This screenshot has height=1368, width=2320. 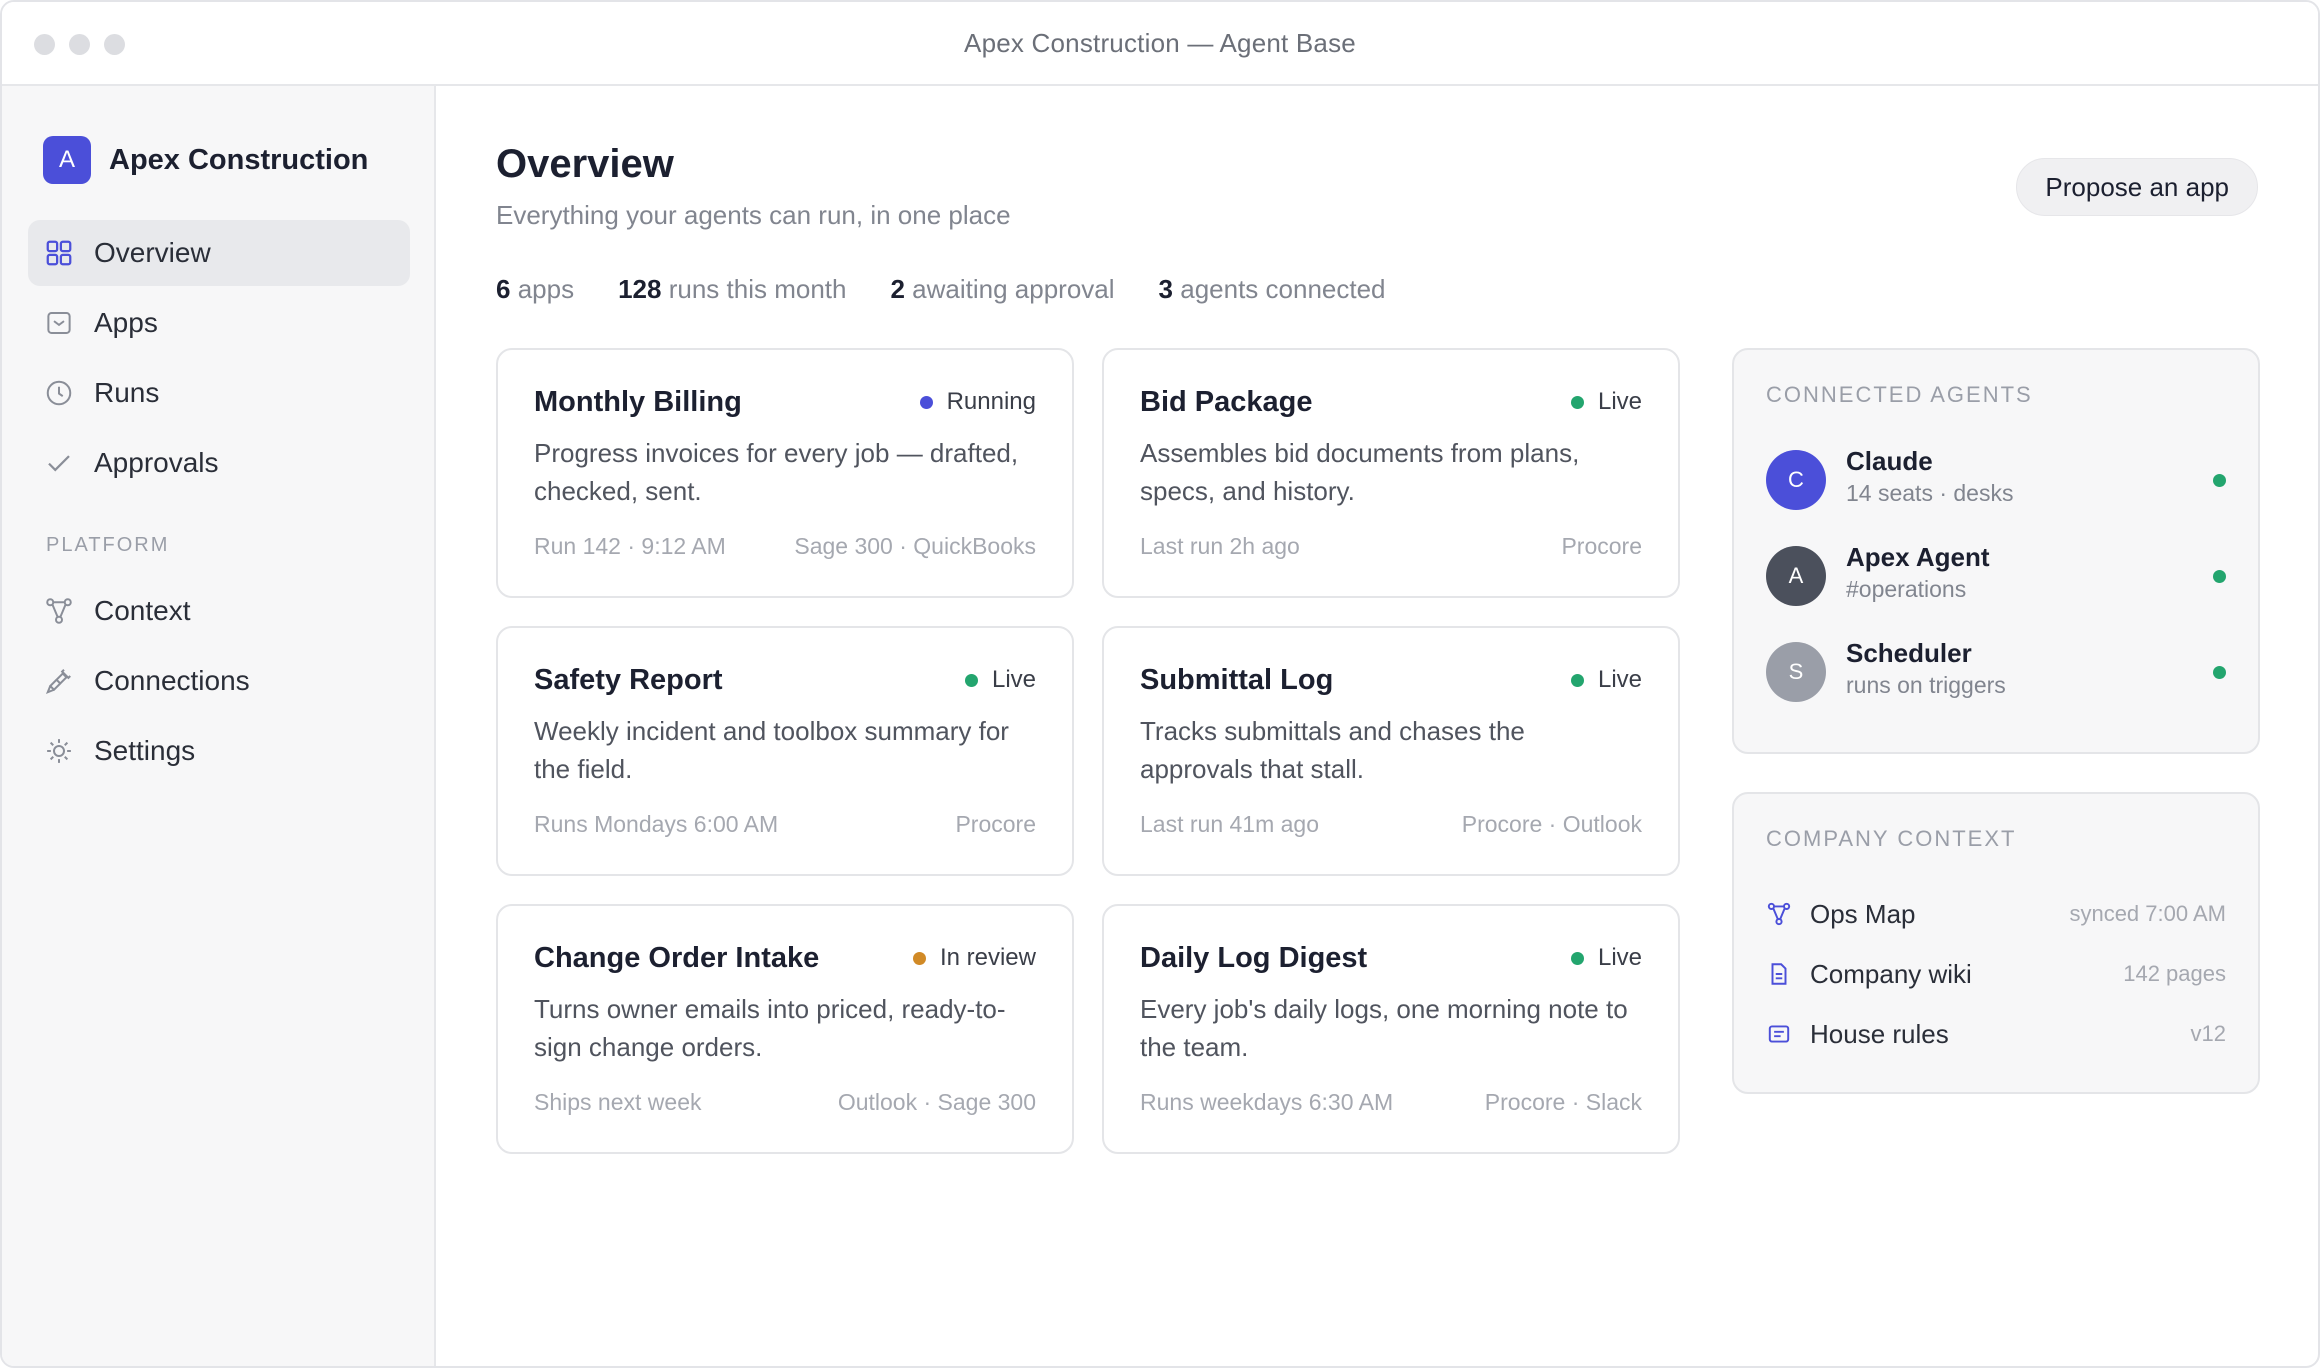 What do you see at coordinates (67, 160) in the screenshot?
I see `workspace-logo: A` at bounding box center [67, 160].